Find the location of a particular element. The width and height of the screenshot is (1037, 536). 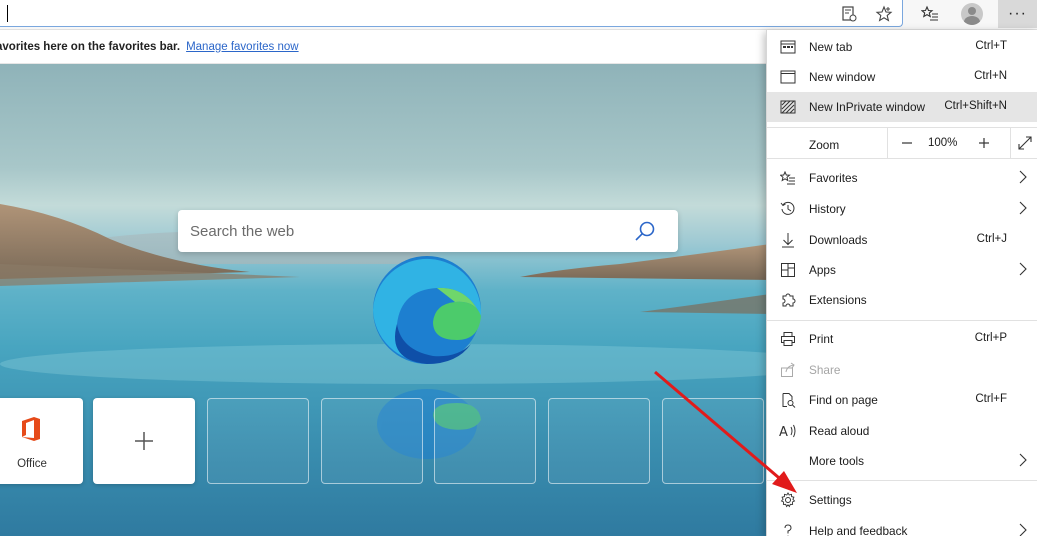

quick-link-label: Office is located at coordinates (32, 464).